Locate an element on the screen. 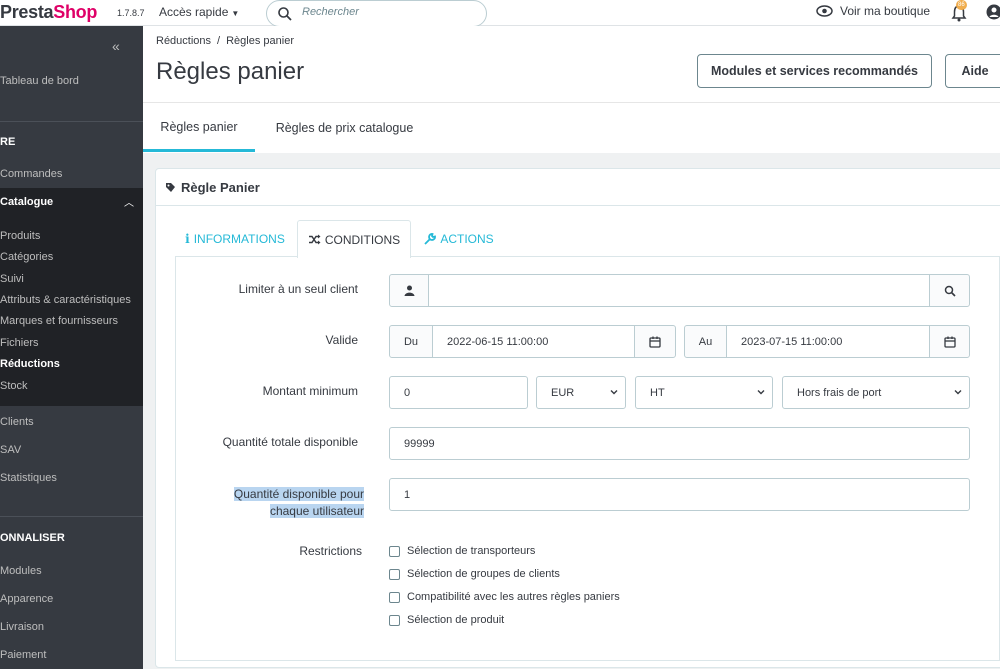  user-addon is located at coordinates (409, 290).